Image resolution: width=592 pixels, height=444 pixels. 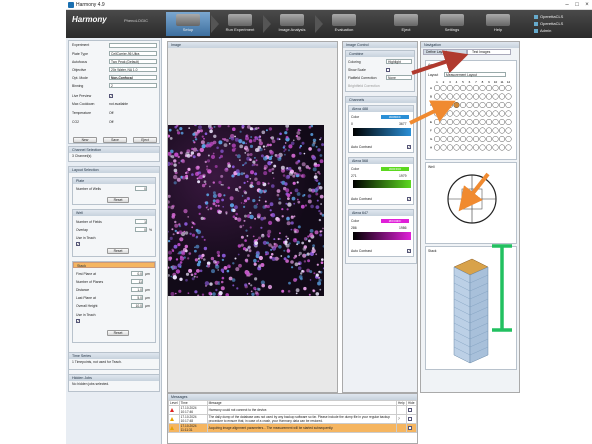 What do you see at coordinates (246, 210) in the screenshot?
I see `microscopy-image` at bounding box center [246, 210].